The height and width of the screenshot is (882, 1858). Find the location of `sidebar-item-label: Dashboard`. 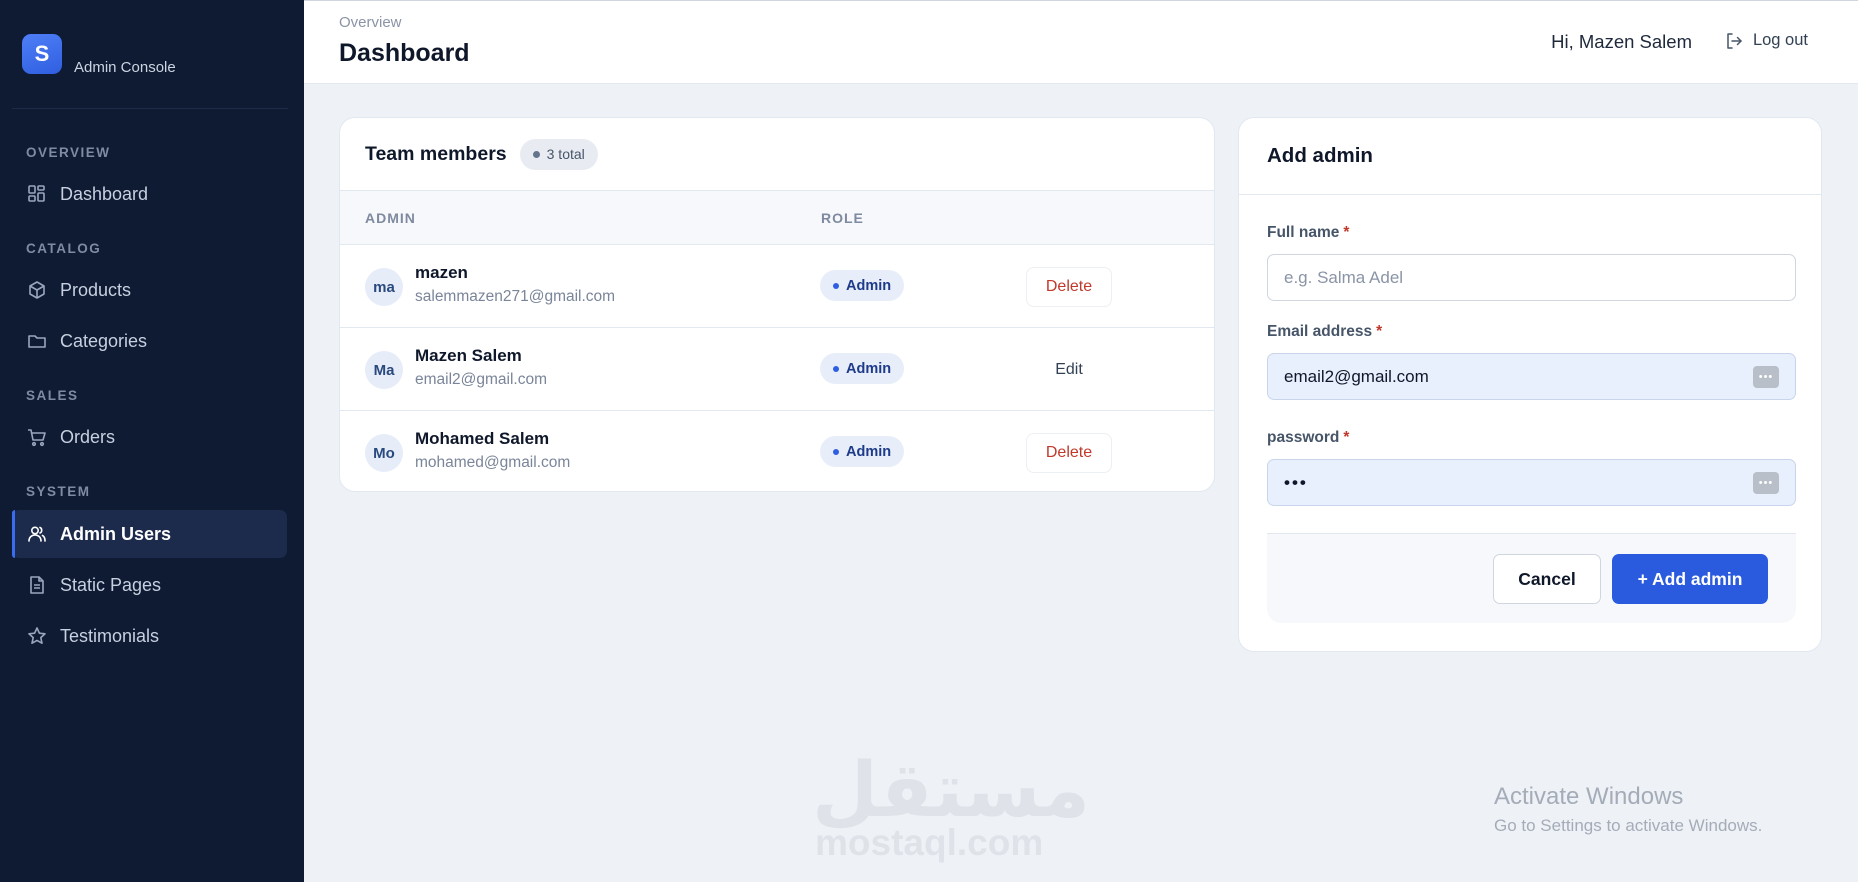

sidebar-item-label: Dashboard is located at coordinates (104, 193).